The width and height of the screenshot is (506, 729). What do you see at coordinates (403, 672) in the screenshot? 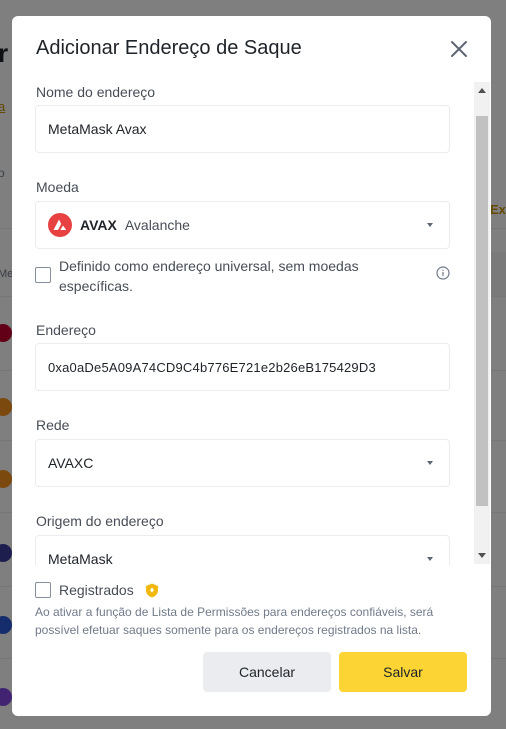
I see `save-button: Salvar` at bounding box center [403, 672].